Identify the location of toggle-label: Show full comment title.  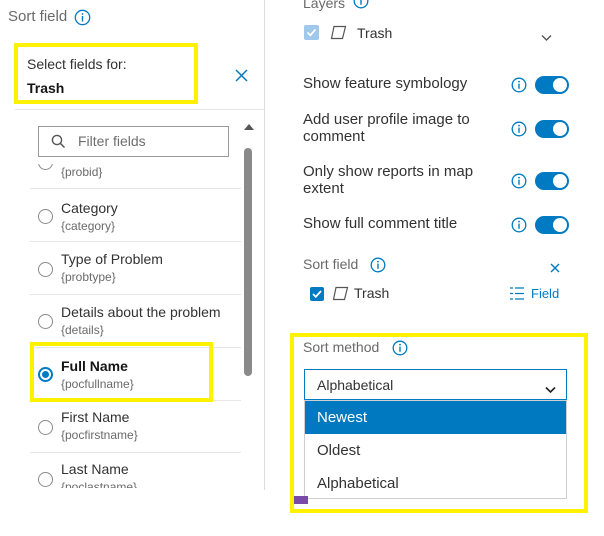
(380, 223).